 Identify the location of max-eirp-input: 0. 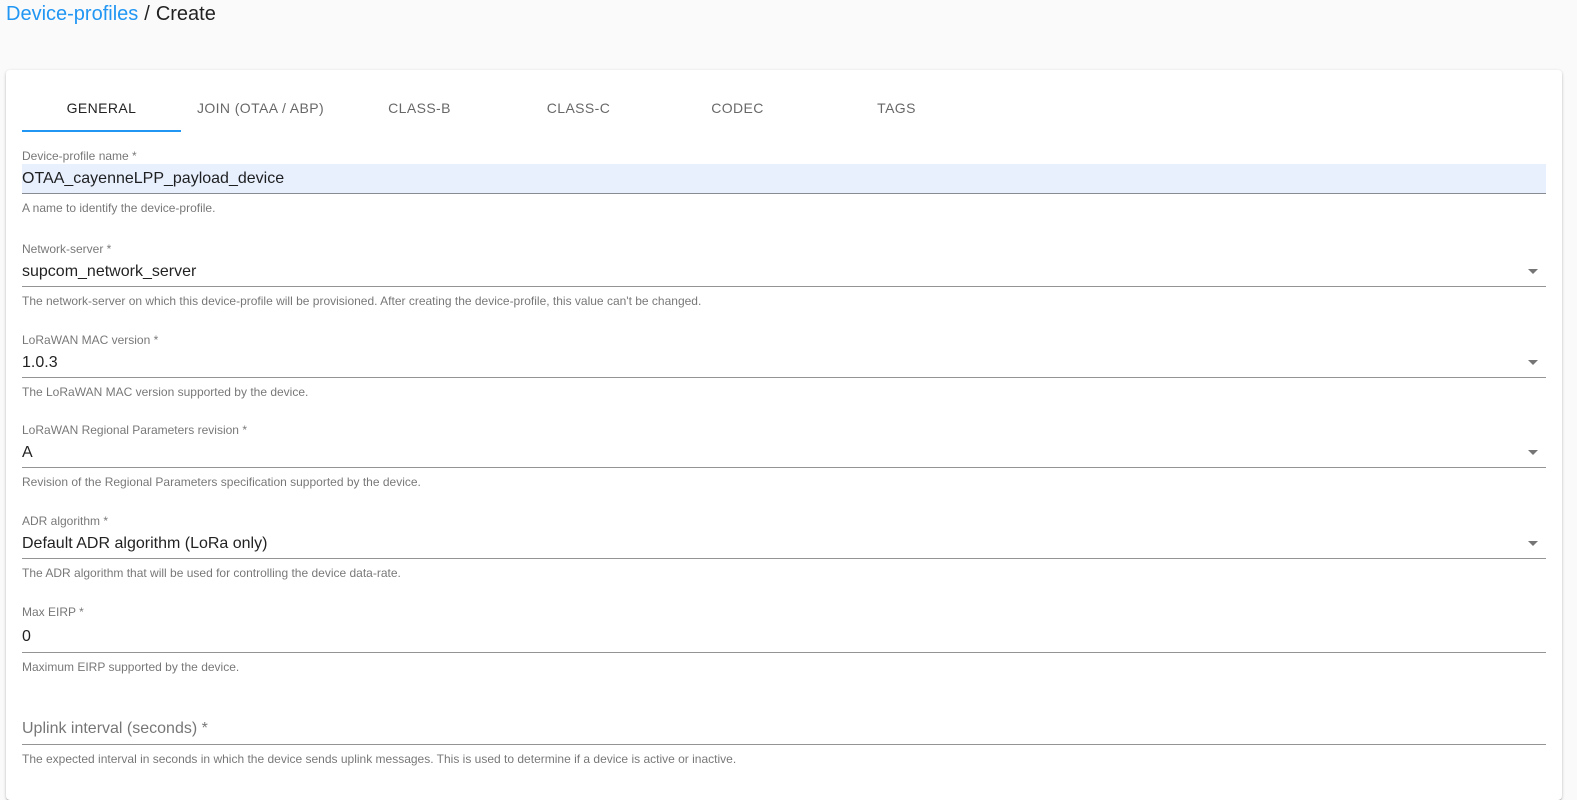
(784, 636).